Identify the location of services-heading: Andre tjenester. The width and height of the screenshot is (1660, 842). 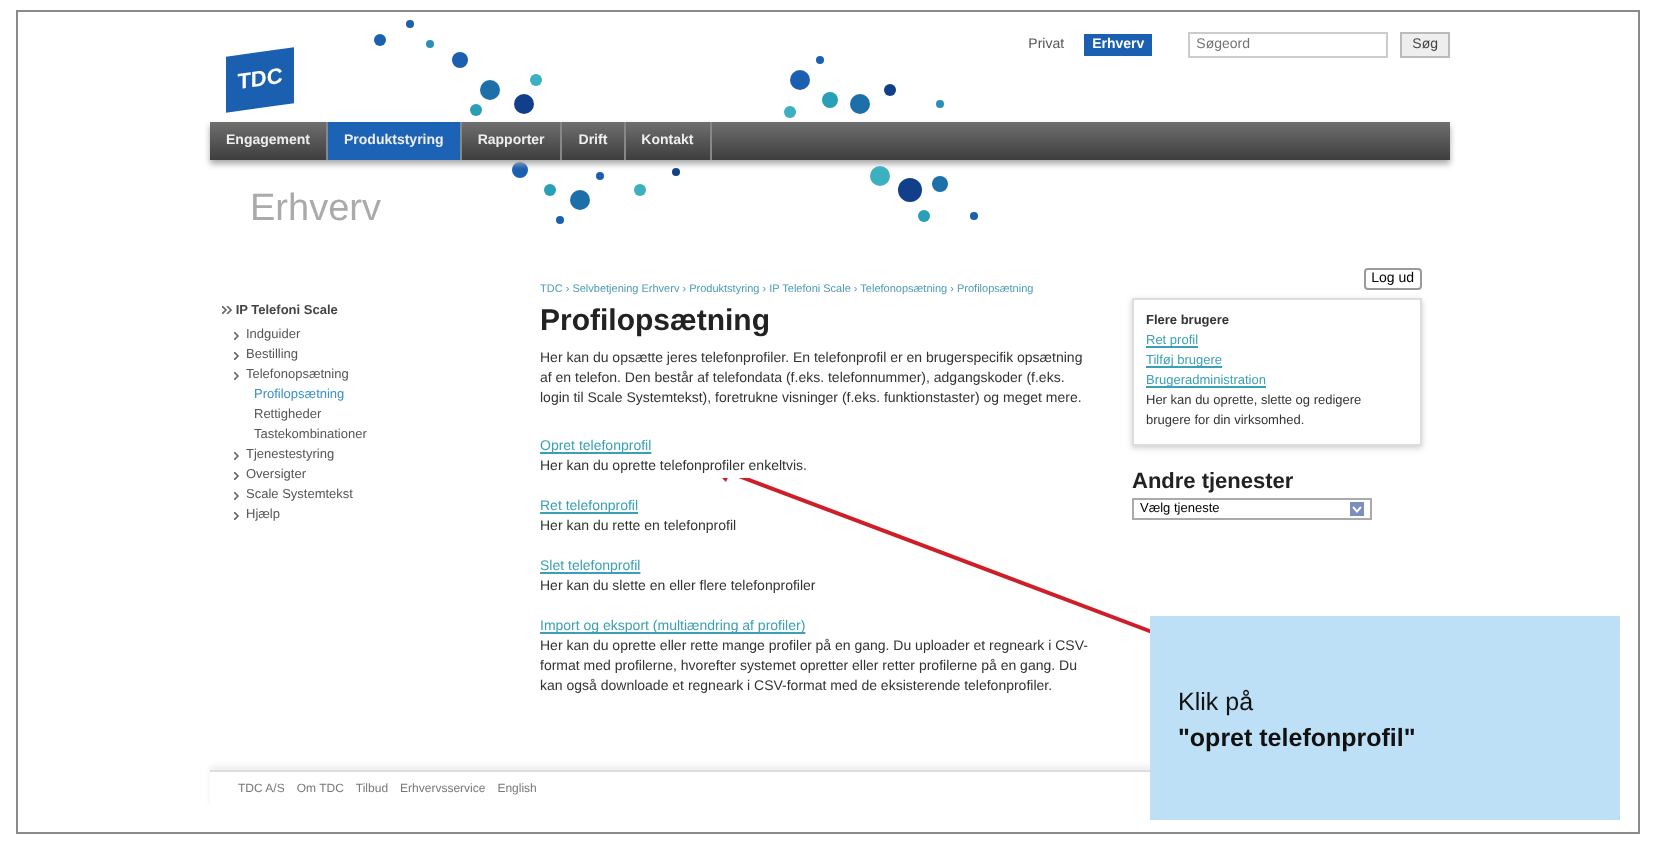
(1214, 482).